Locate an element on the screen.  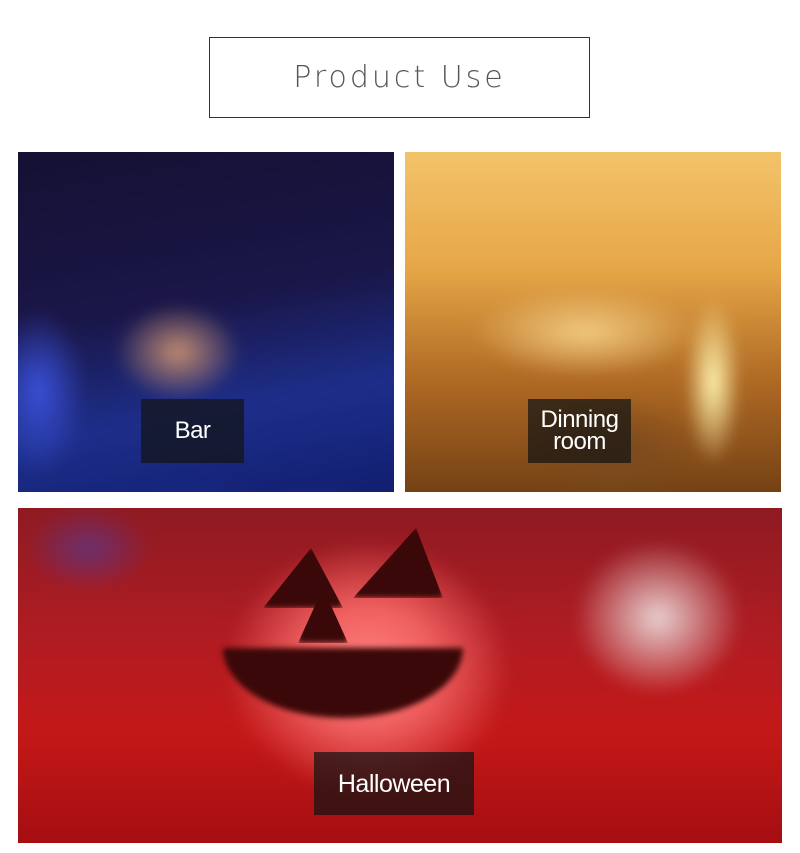
bar-label: Bar is located at coordinates (192, 431).